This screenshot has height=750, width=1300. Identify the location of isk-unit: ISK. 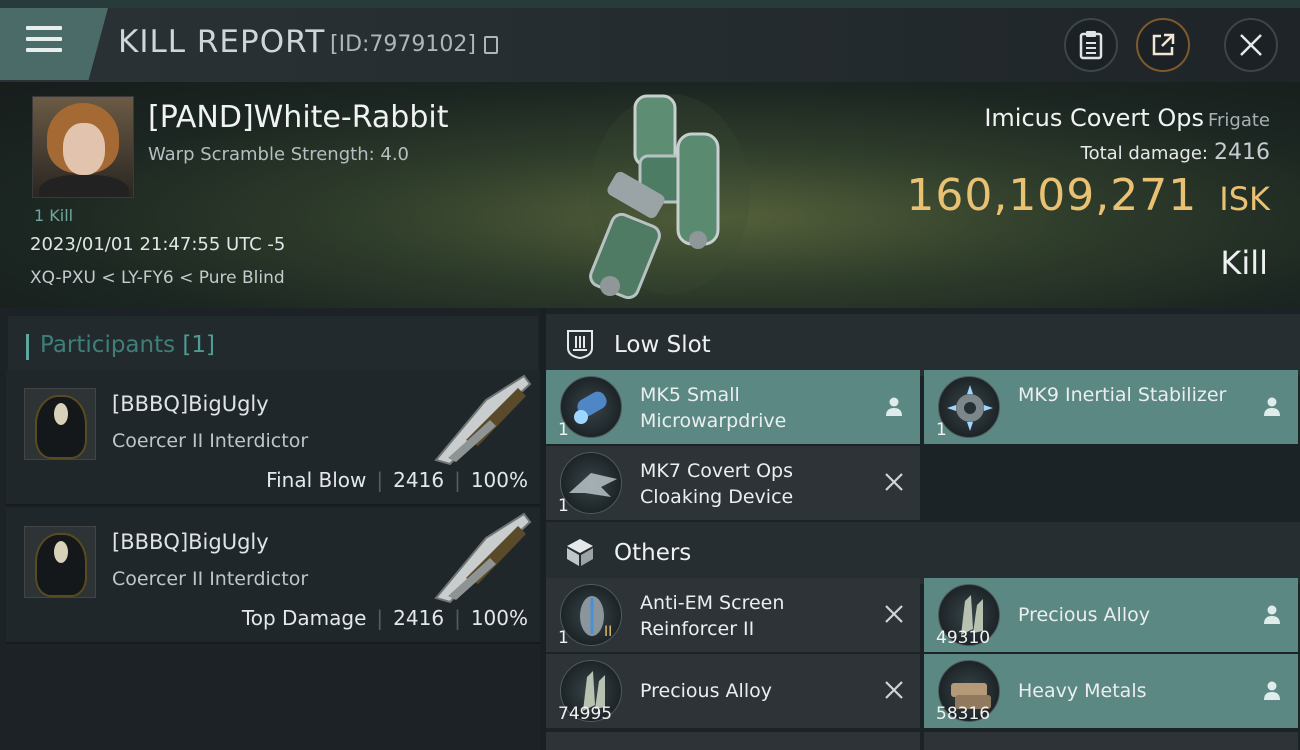
(1244, 199).